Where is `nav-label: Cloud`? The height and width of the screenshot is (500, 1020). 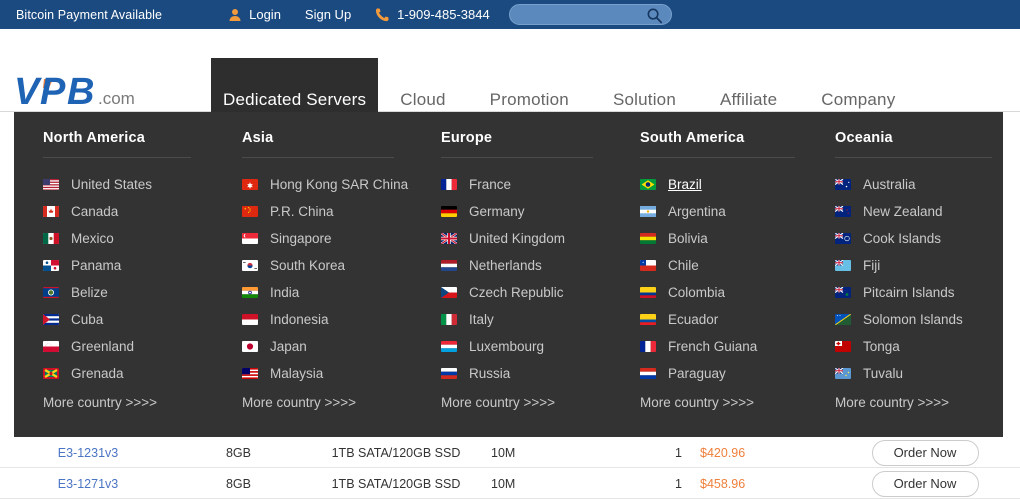 nav-label: Cloud is located at coordinates (423, 99).